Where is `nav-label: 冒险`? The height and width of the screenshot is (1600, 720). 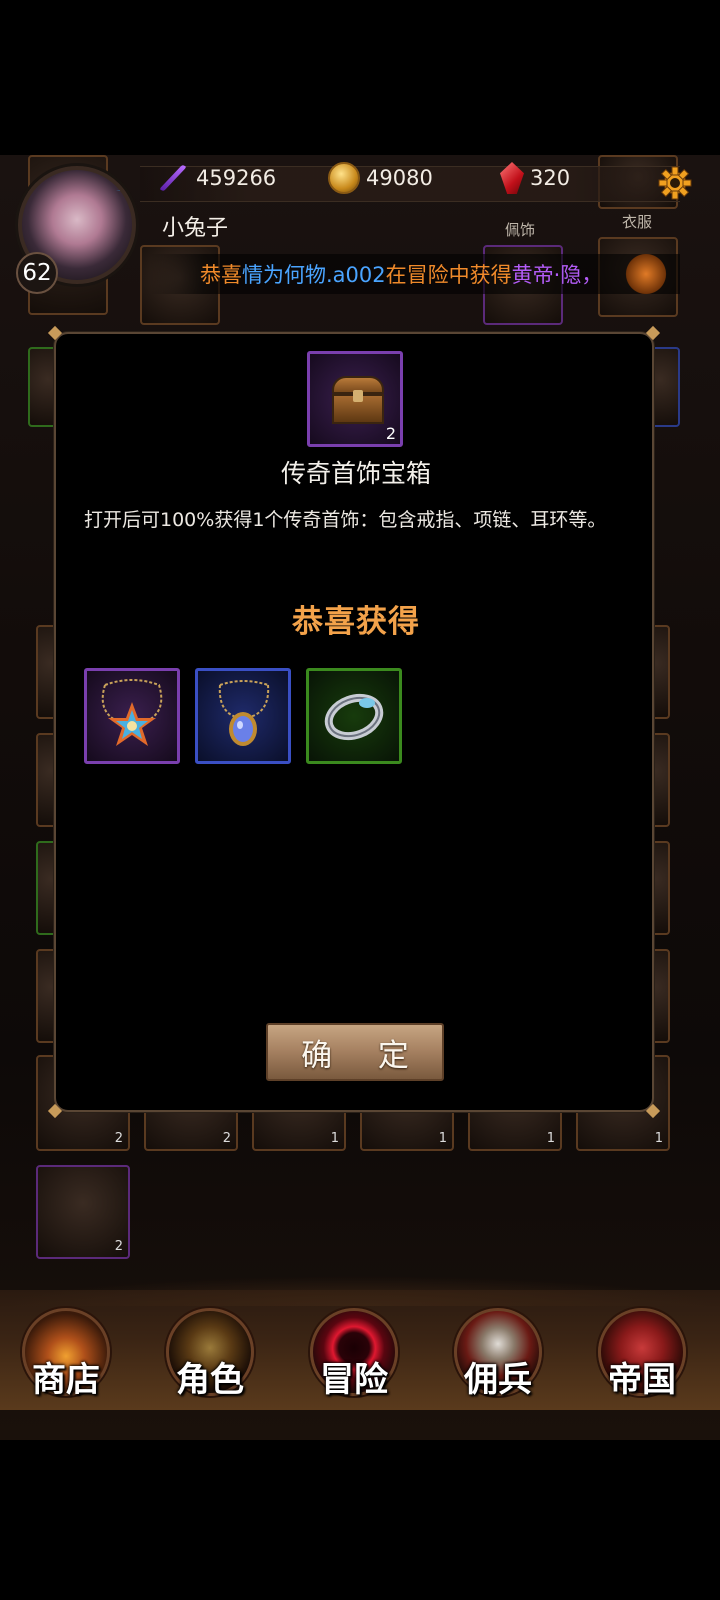 nav-label: 冒险 is located at coordinates (354, 1380).